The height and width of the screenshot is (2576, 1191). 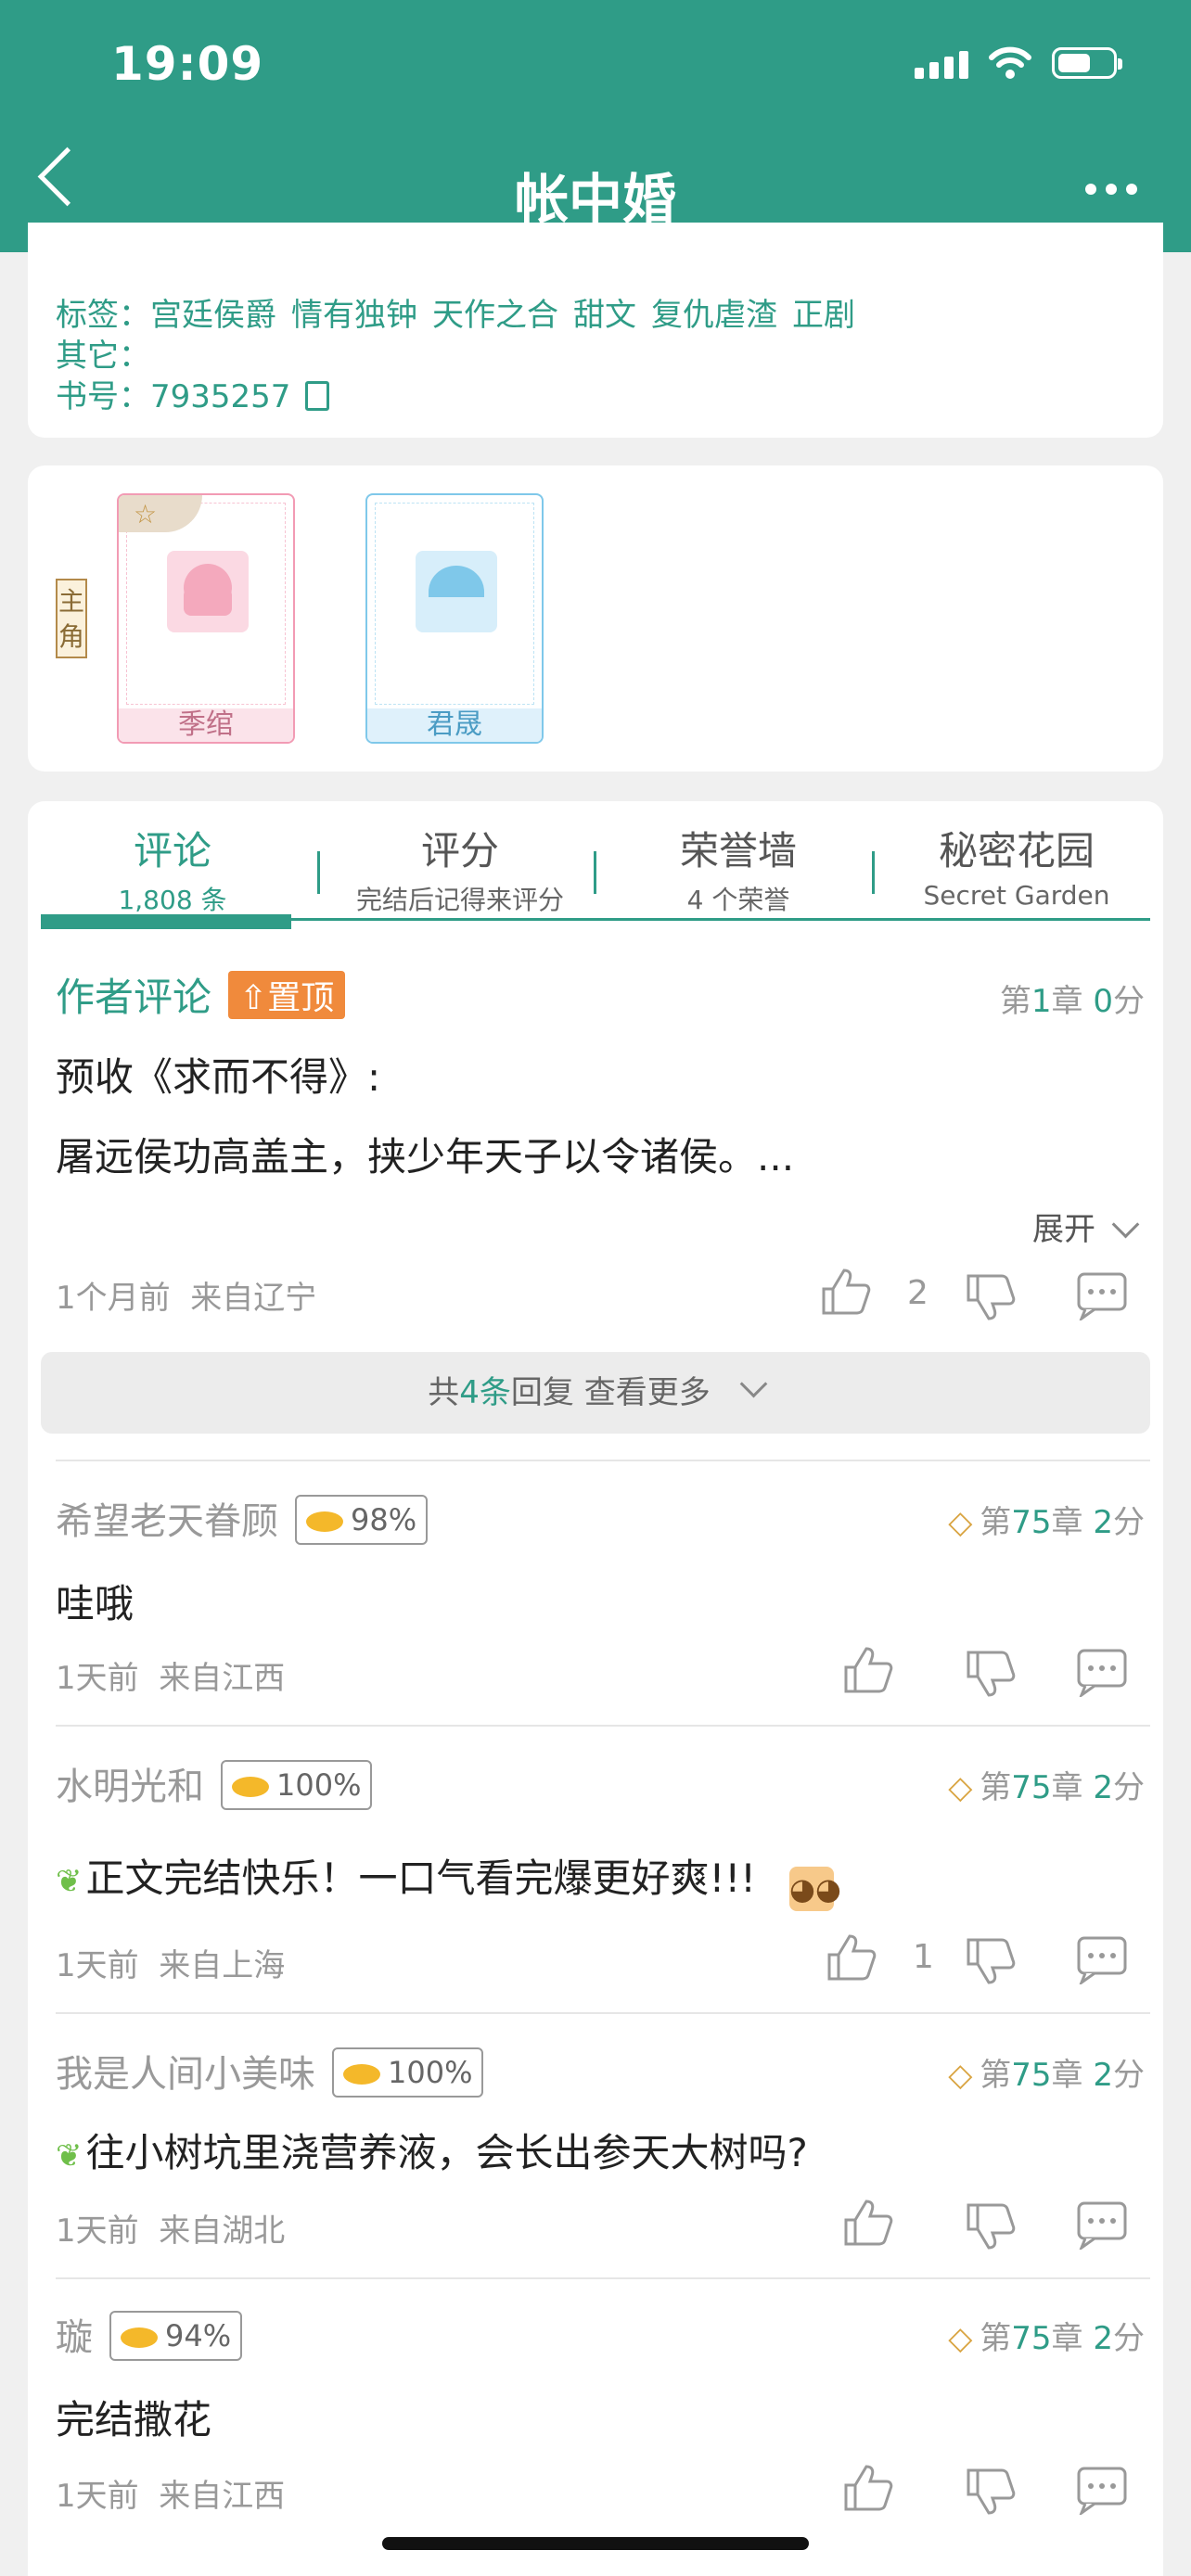 I want to click on tag-item: 复仇虐渣, so click(x=714, y=316).